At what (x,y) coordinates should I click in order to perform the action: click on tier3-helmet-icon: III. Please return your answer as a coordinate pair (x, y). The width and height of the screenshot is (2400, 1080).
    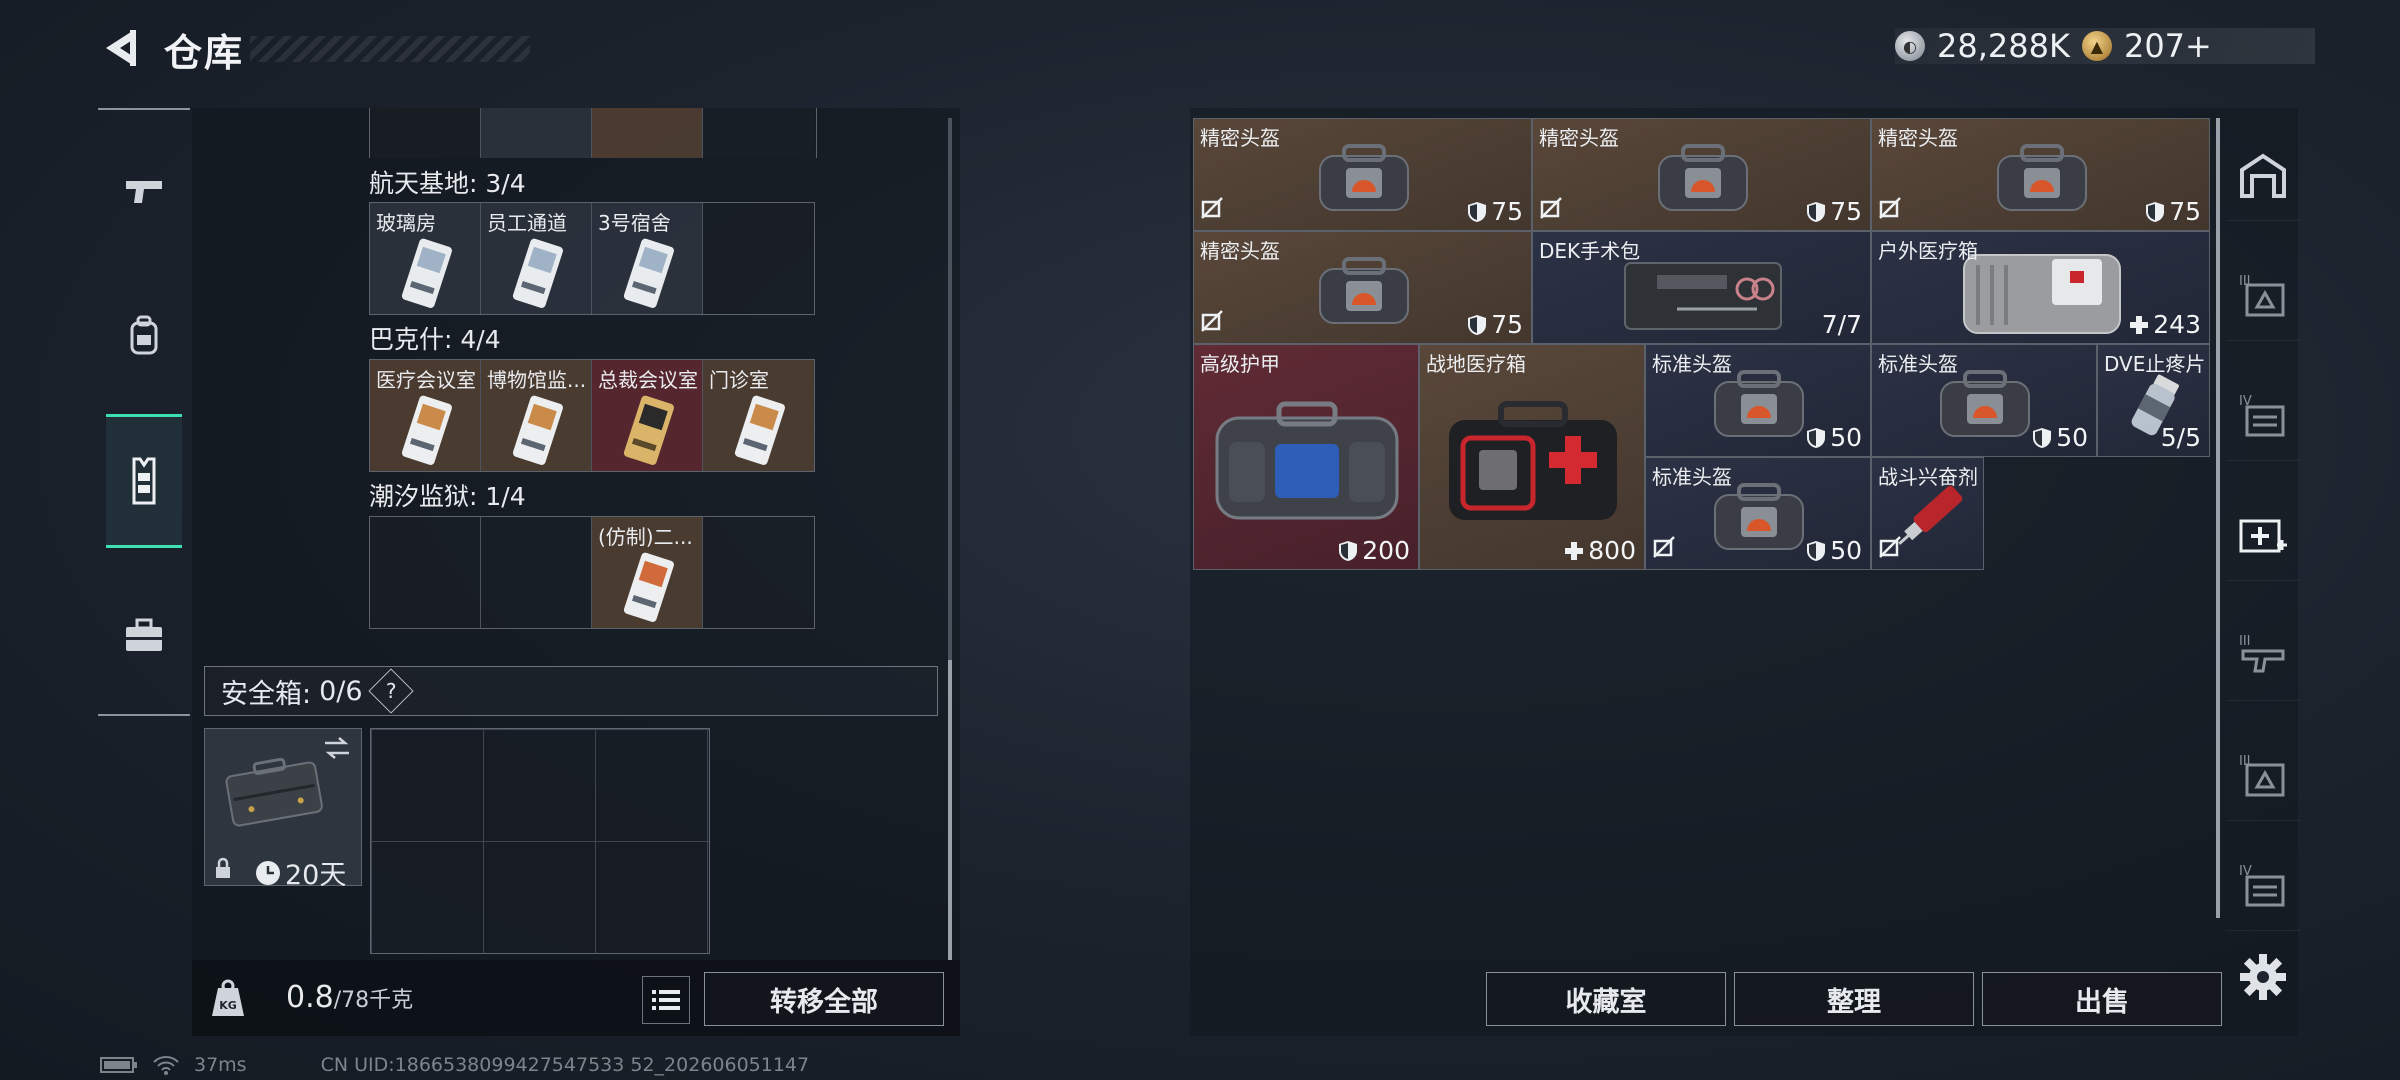
    Looking at the image, I should click on (2262, 775).